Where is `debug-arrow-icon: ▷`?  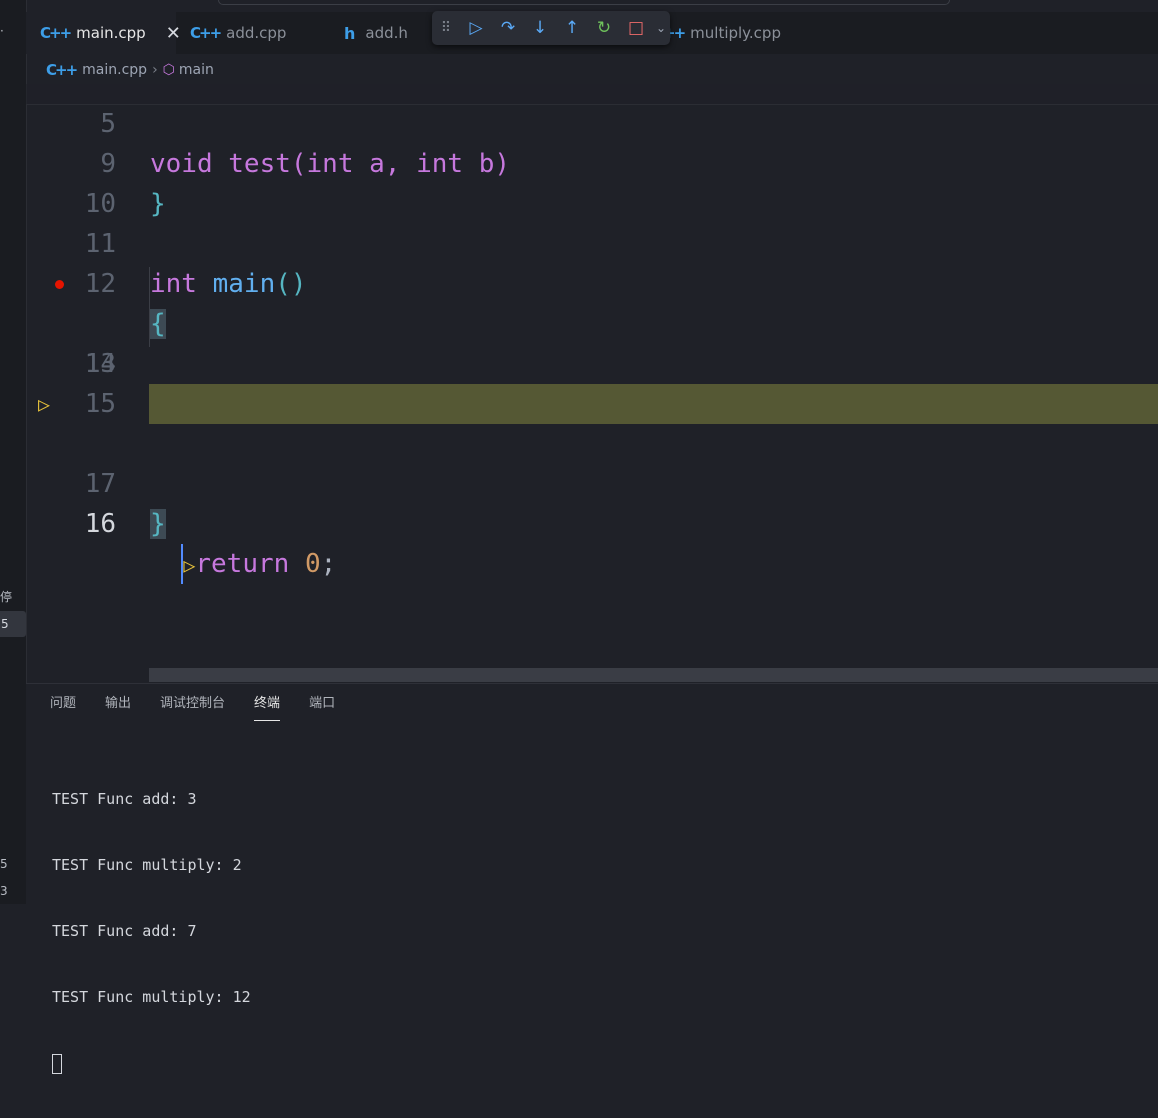
debug-arrow-icon: ▷ is located at coordinates (44, 404).